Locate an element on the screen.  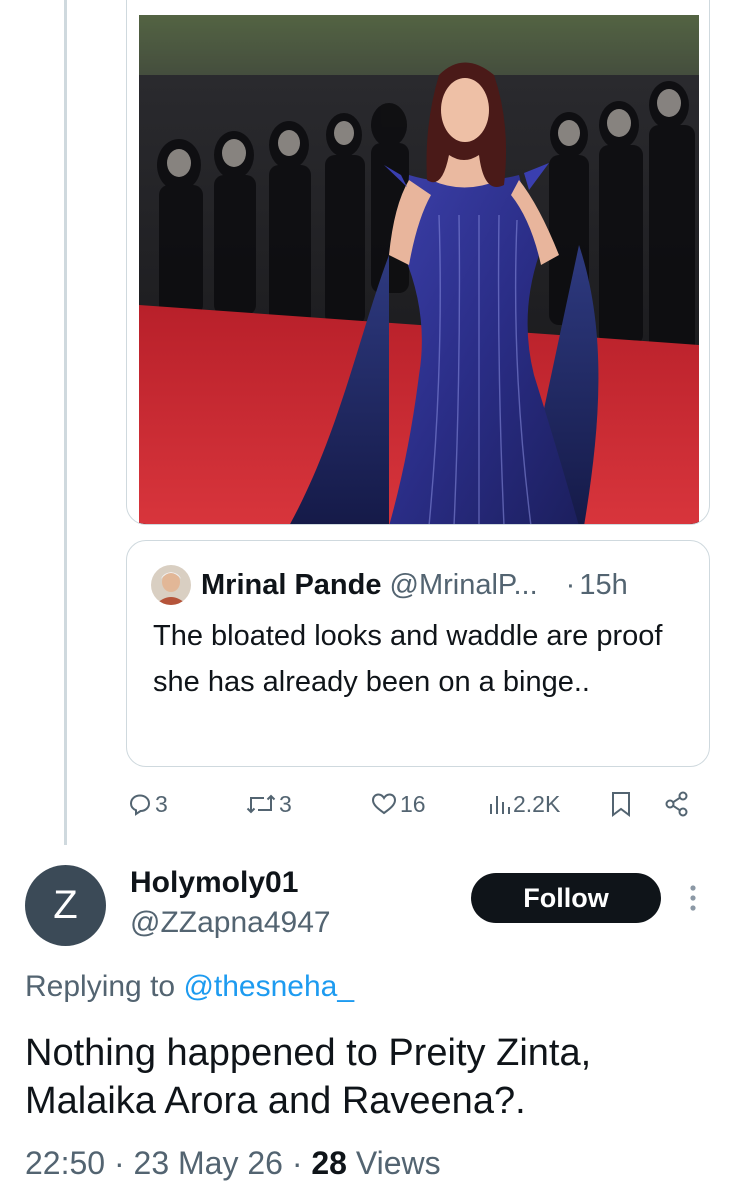
share-icon is located at coordinates (676, 804).